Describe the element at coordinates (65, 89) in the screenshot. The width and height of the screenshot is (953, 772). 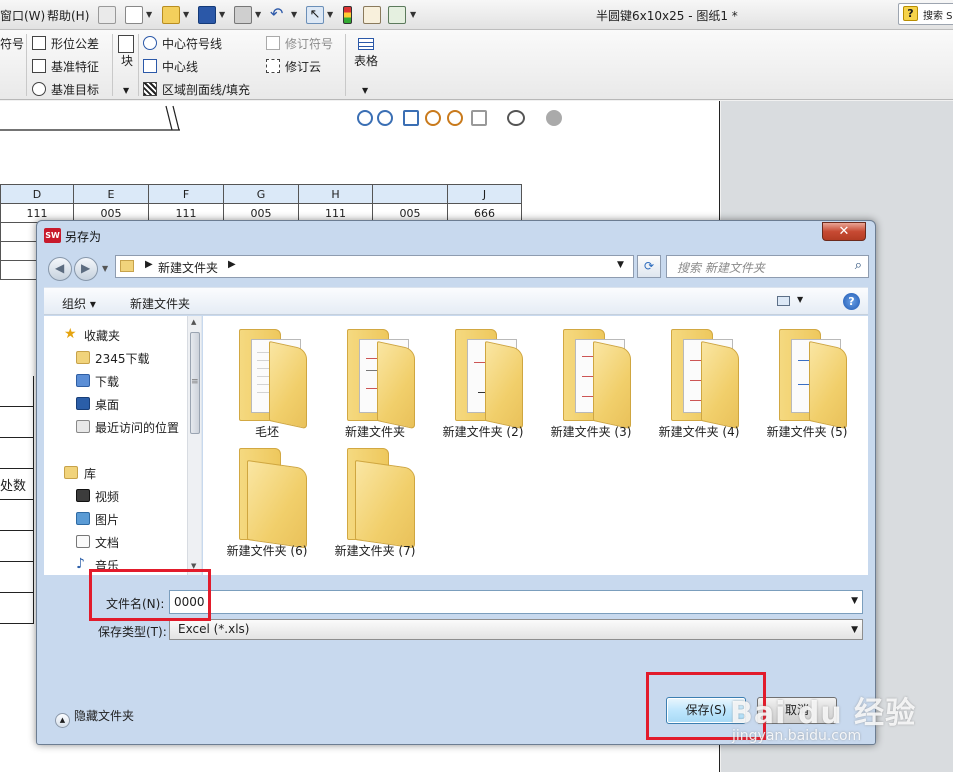
I see `ribbon-datum-target: 基准目标` at that location.